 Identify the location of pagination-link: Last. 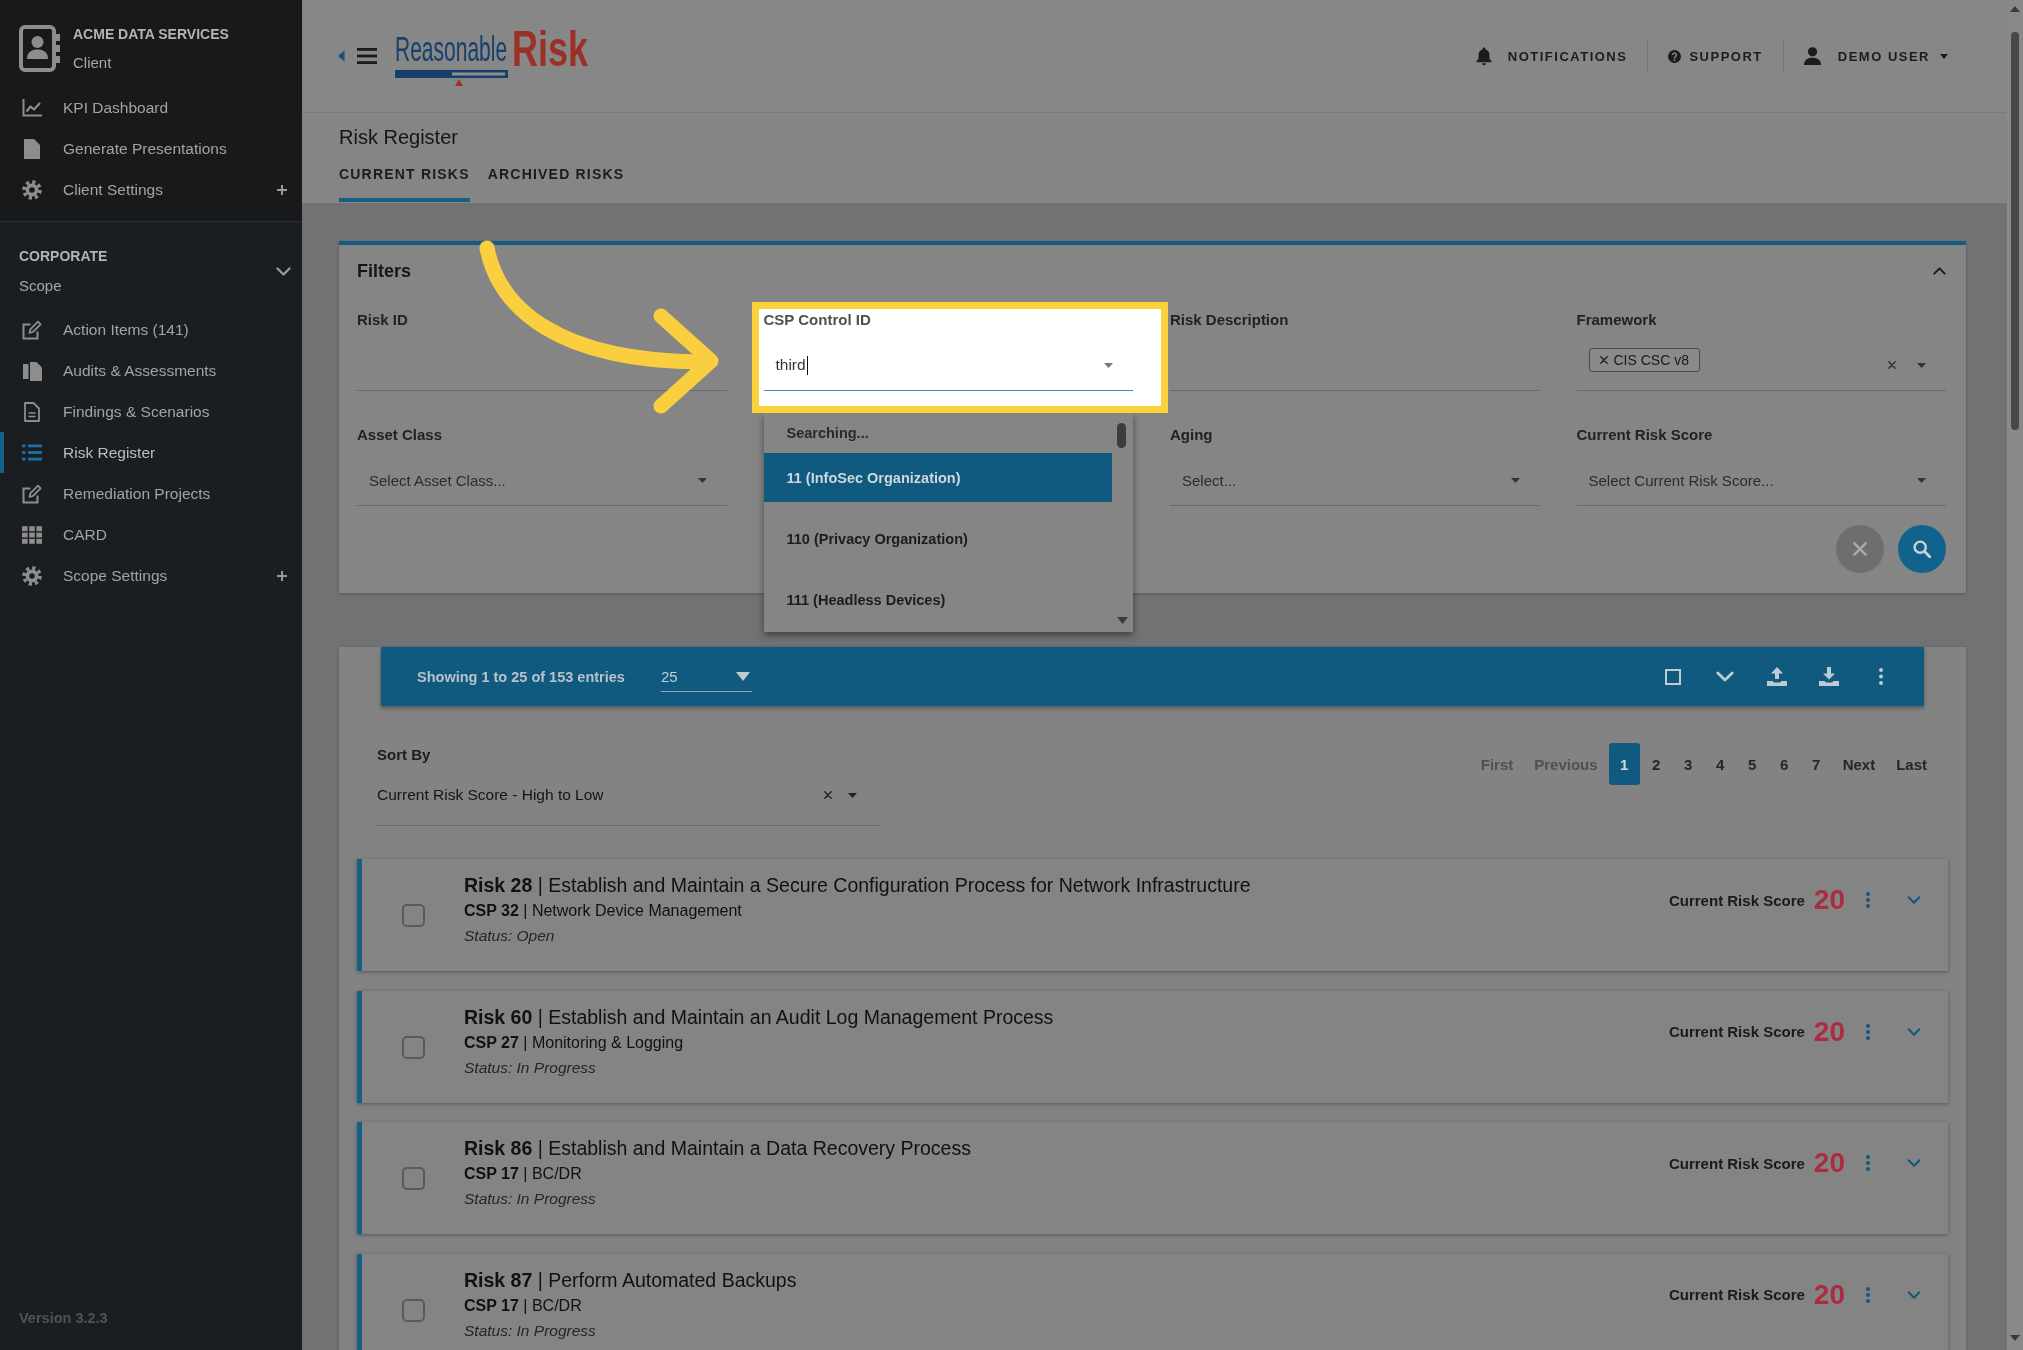
(1911, 764).